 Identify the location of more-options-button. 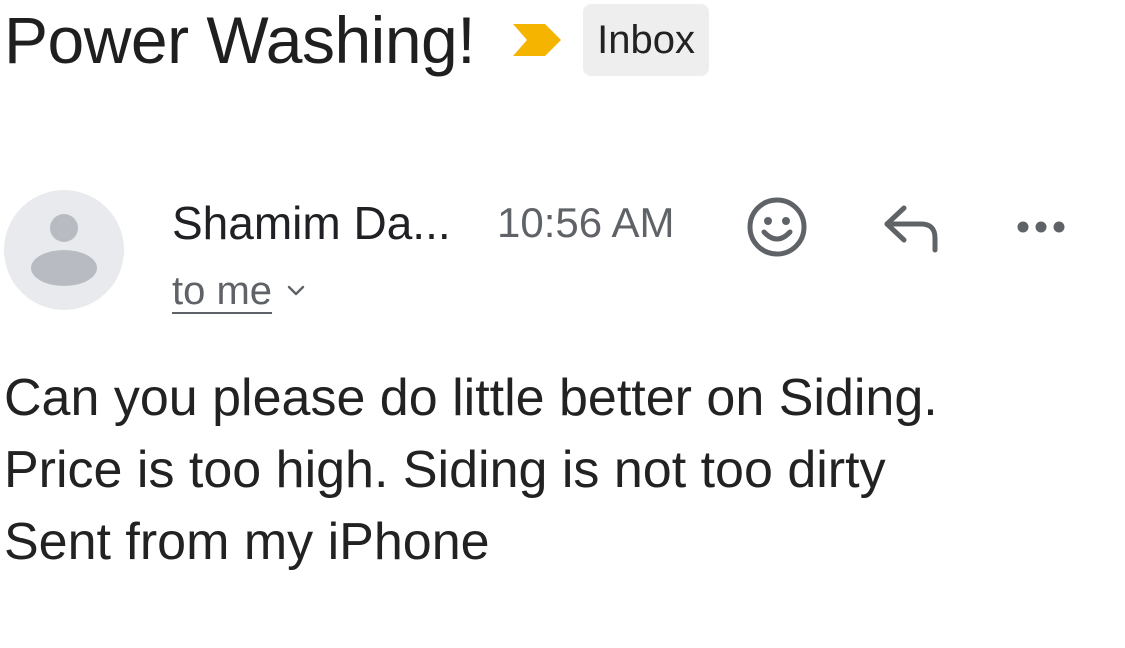
(1041, 227).